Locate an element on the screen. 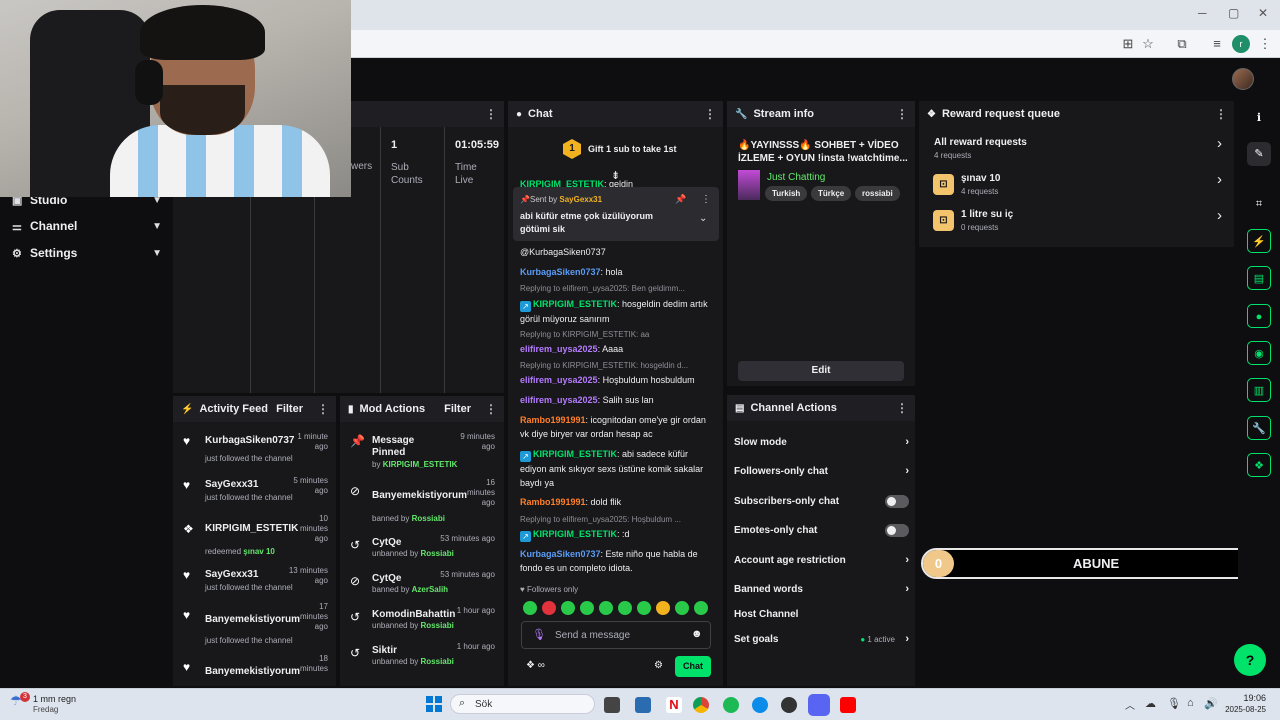 This screenshot has width=1280, height=720. emoji-icon: ☻ is located at coordinates (697, 634).